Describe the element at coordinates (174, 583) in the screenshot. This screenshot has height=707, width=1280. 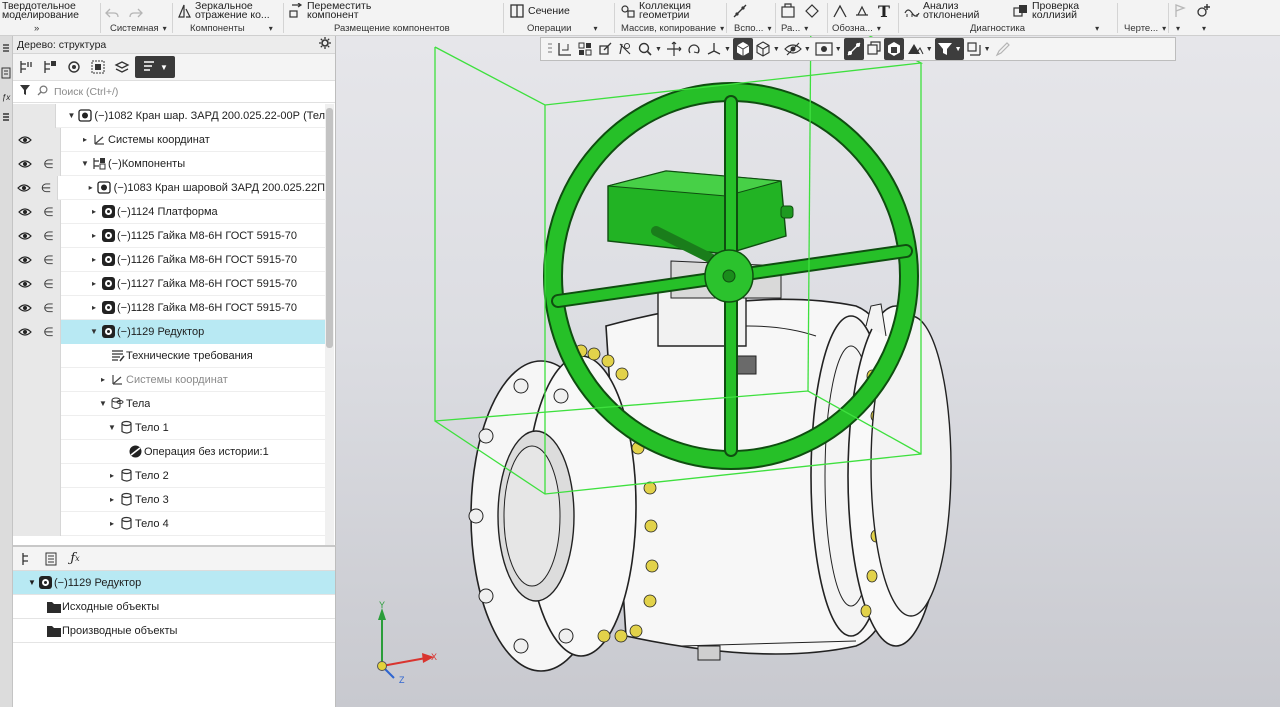
I see `properties-row: ▼ (−)1129 Редуктор` at that location.